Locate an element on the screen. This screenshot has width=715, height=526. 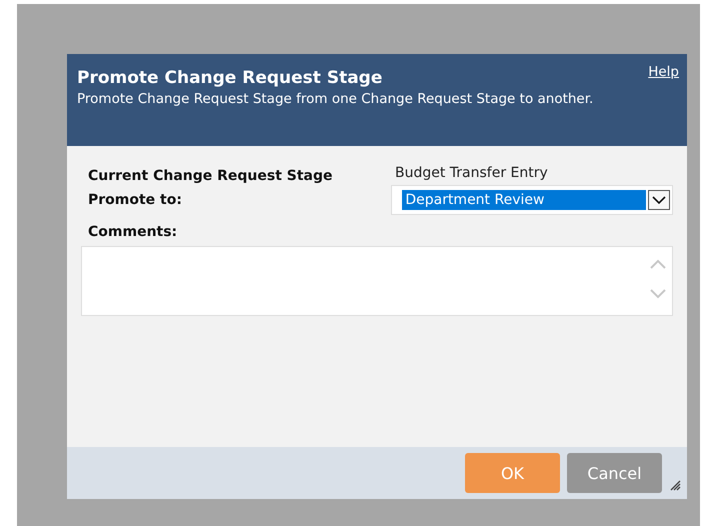
resize-grip-icon is located at coordinates (675, 485).